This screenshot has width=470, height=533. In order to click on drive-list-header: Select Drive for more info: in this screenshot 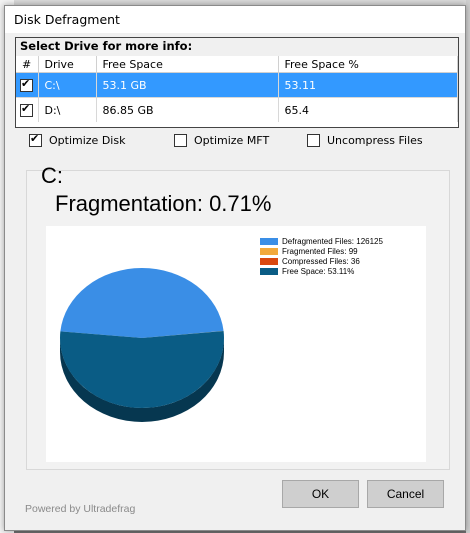, I will do `click(237, 47)`.